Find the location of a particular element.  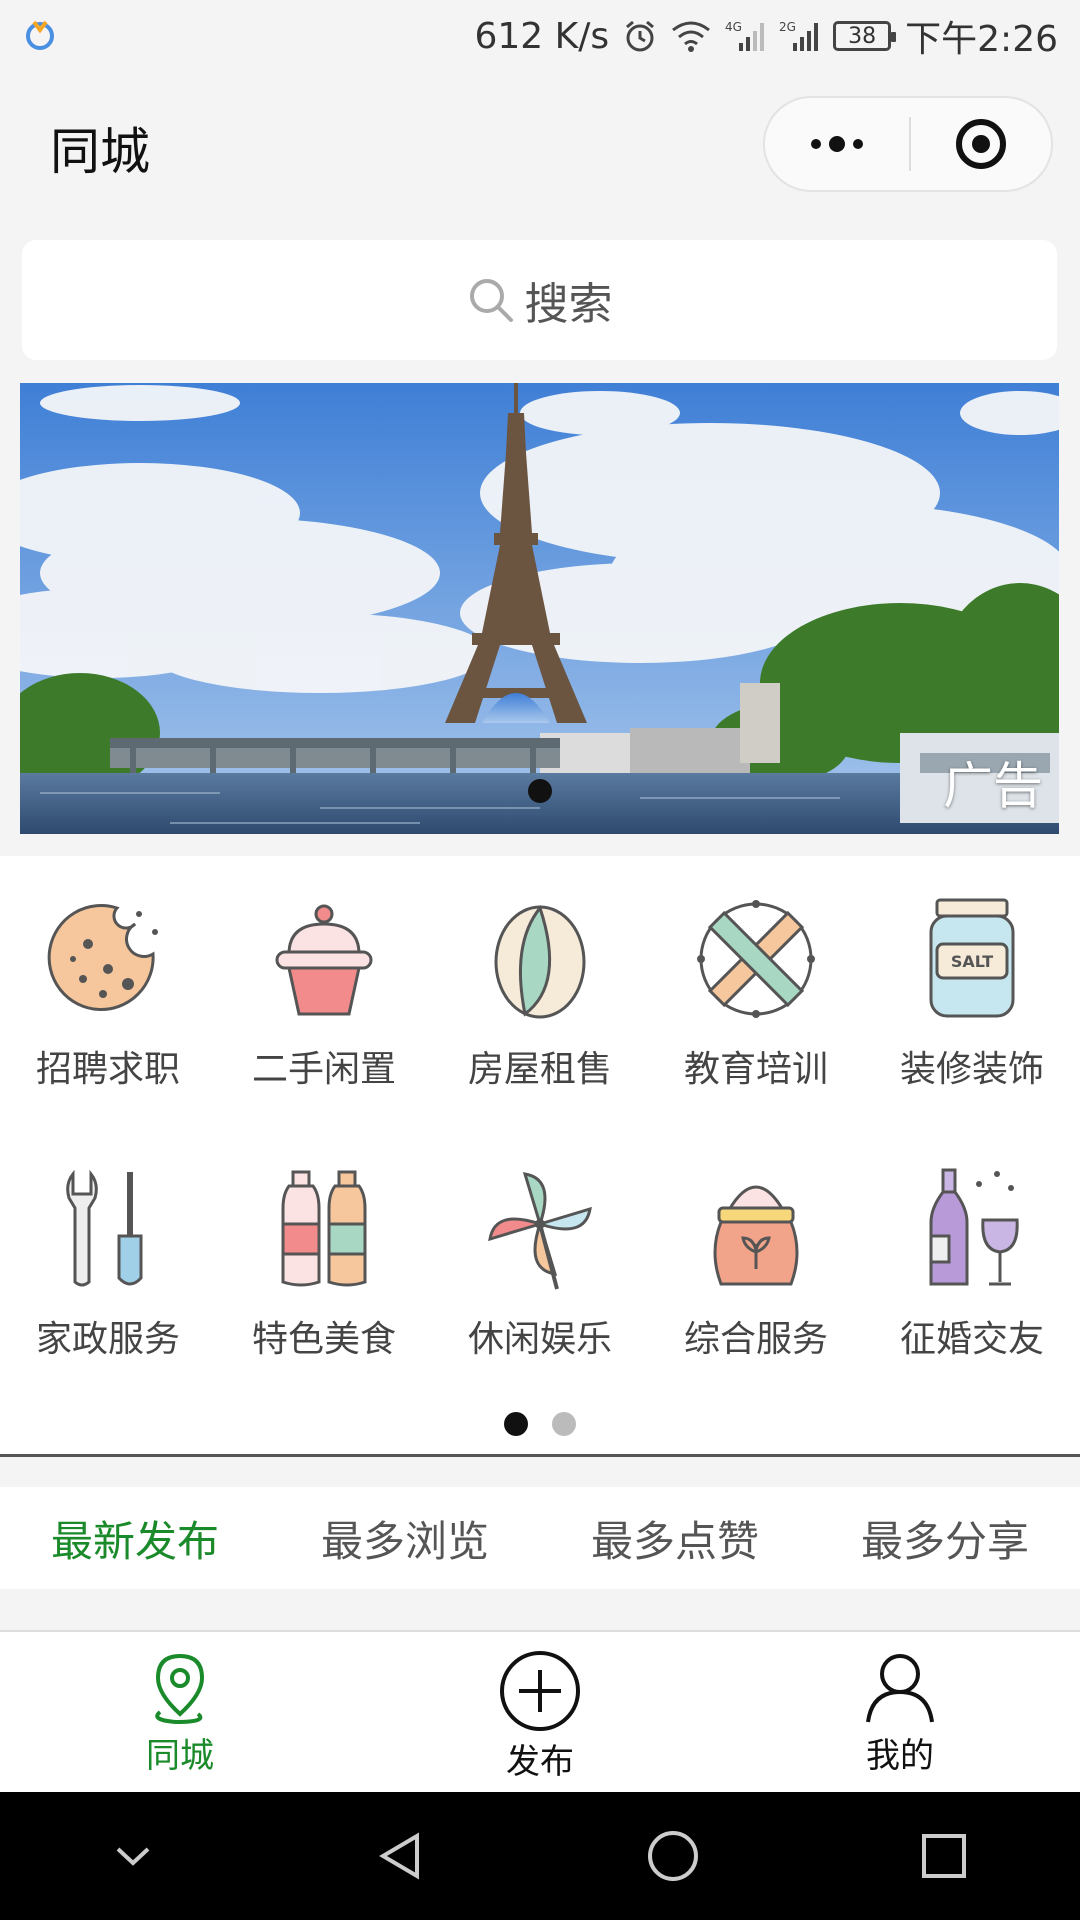

category-general: 综合服务 is located at coordinates (756, 1263).